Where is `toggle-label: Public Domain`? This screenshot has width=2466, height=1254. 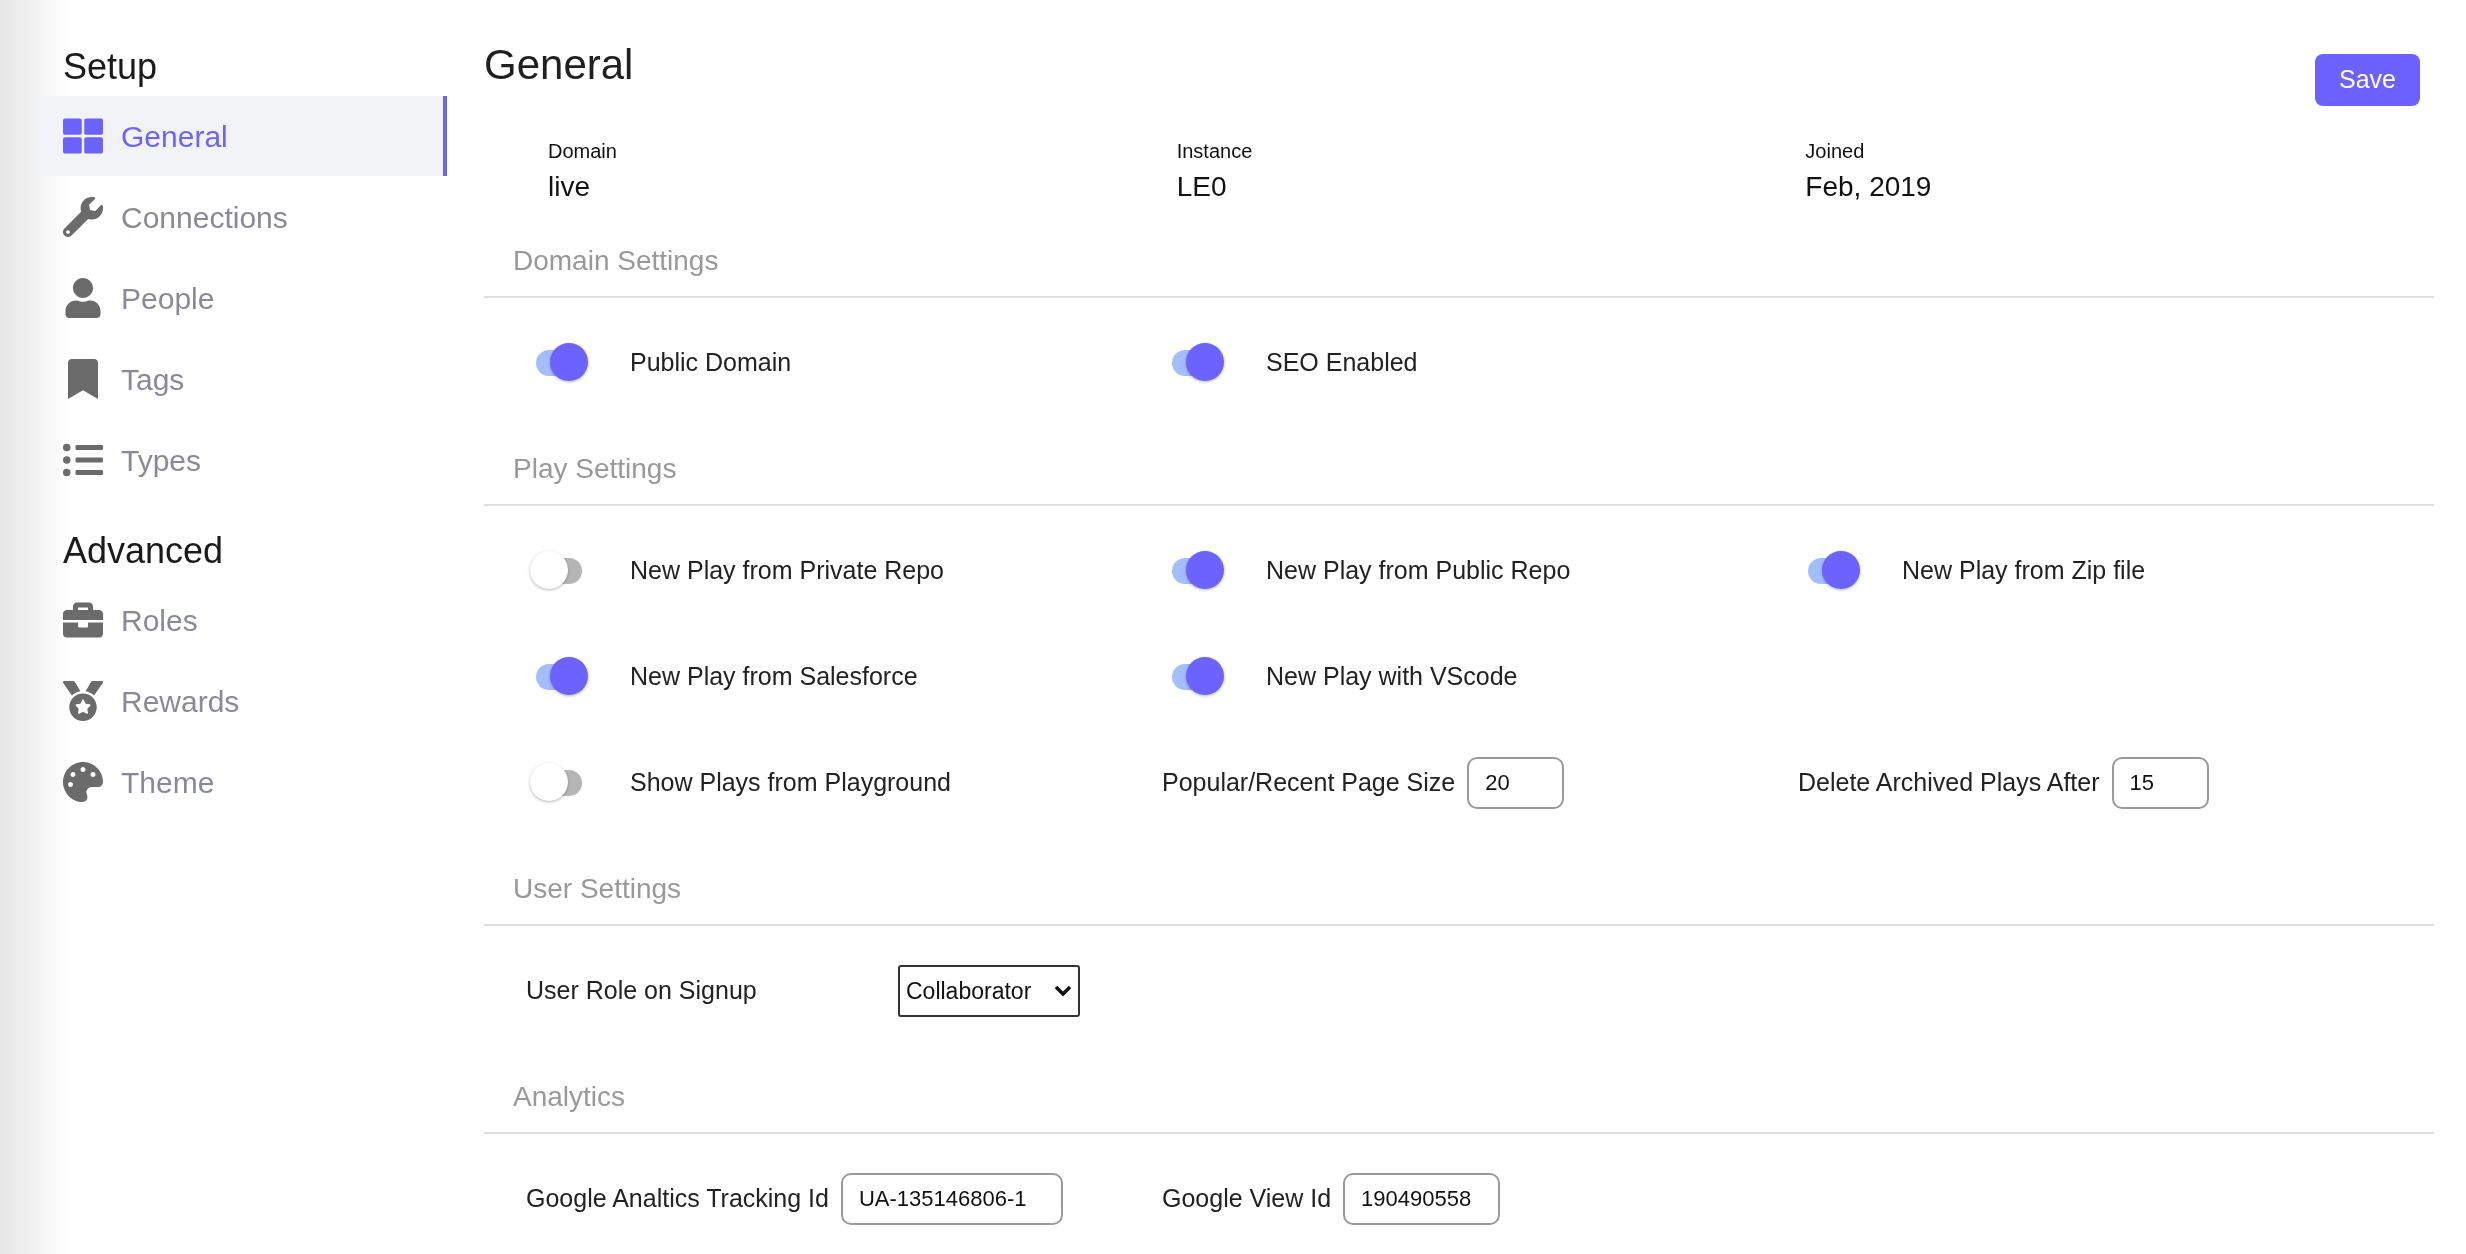 toggle-label: Public Domain is located at coordinates (711, 363).